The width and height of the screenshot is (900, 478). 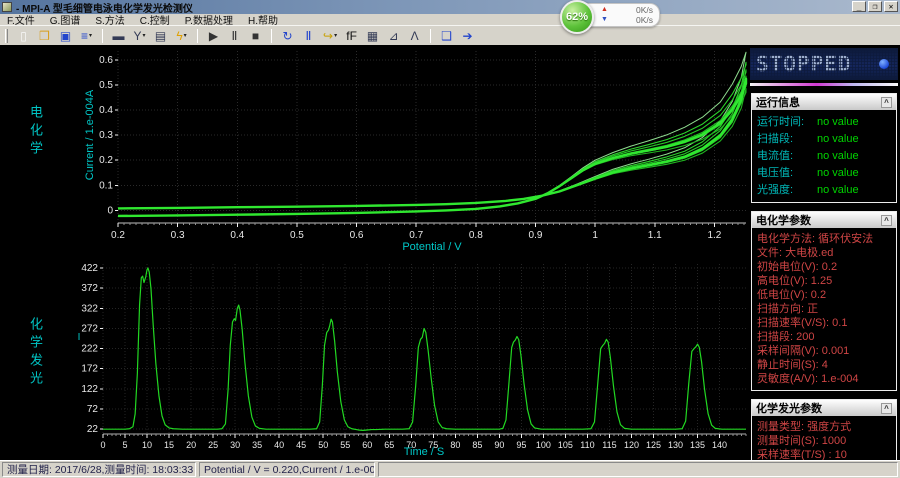 I want to click on exit-icon: ➔, so click(x=467, y=35).